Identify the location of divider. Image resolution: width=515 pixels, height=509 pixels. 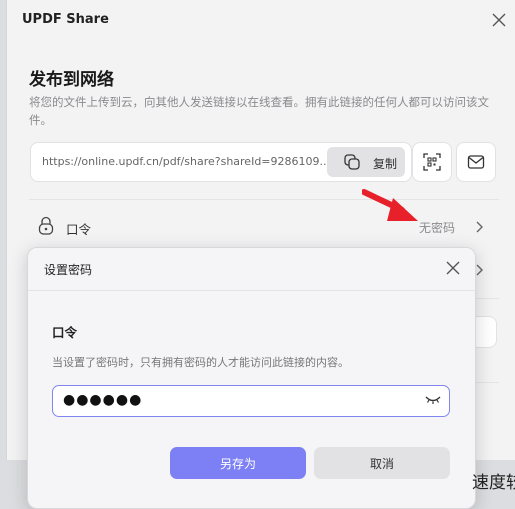
(264, 199).